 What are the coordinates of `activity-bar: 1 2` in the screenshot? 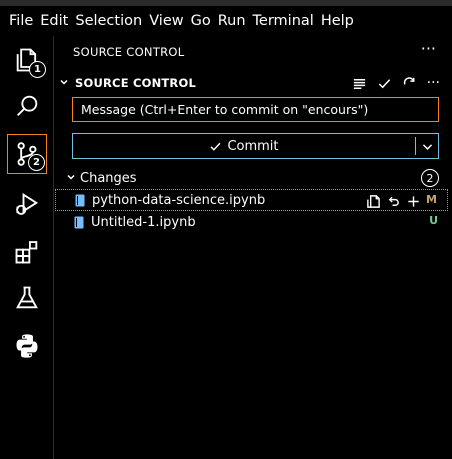 It's located at (27, 247).